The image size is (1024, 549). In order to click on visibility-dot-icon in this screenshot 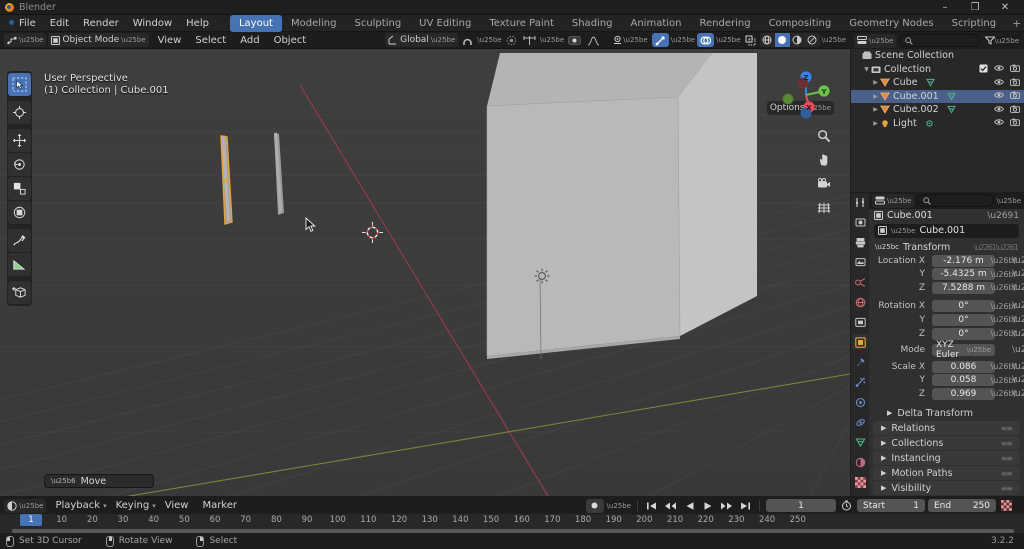, I will do `click(574, 40)`.